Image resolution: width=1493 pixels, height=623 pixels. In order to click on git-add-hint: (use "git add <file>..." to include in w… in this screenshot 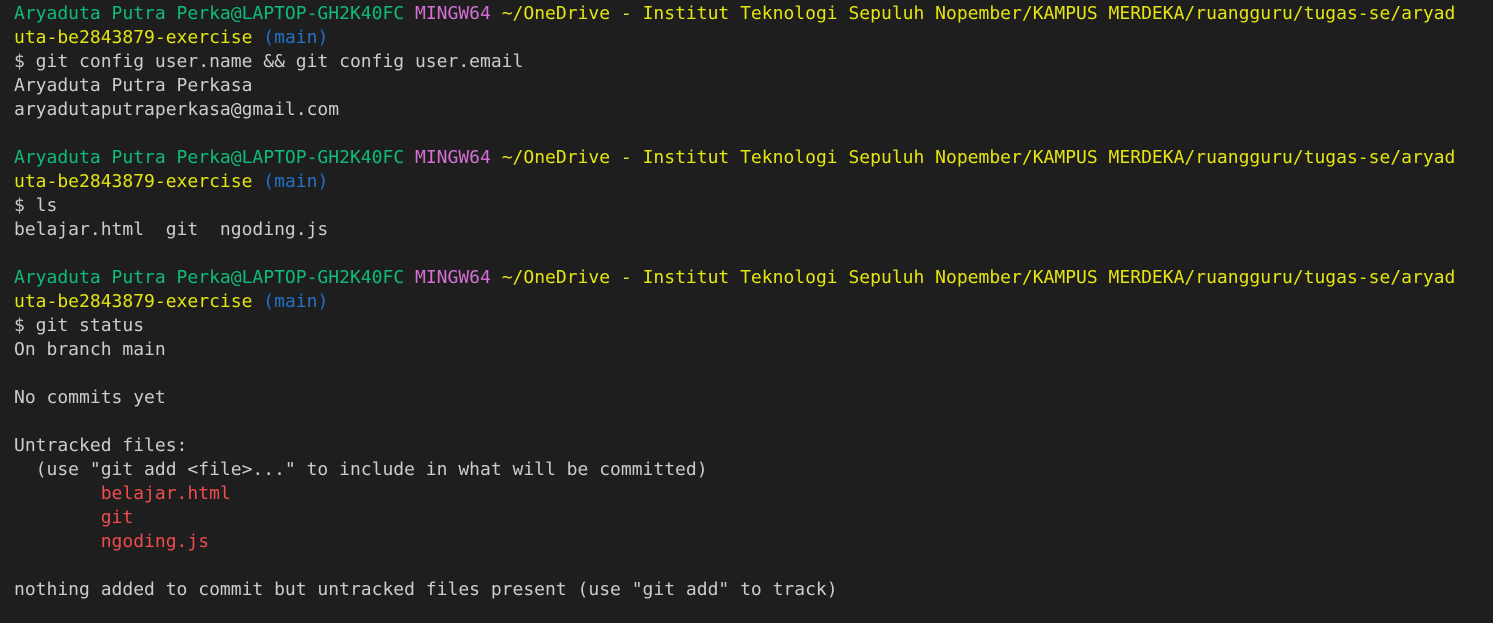, I will do `click(361, 469)`.